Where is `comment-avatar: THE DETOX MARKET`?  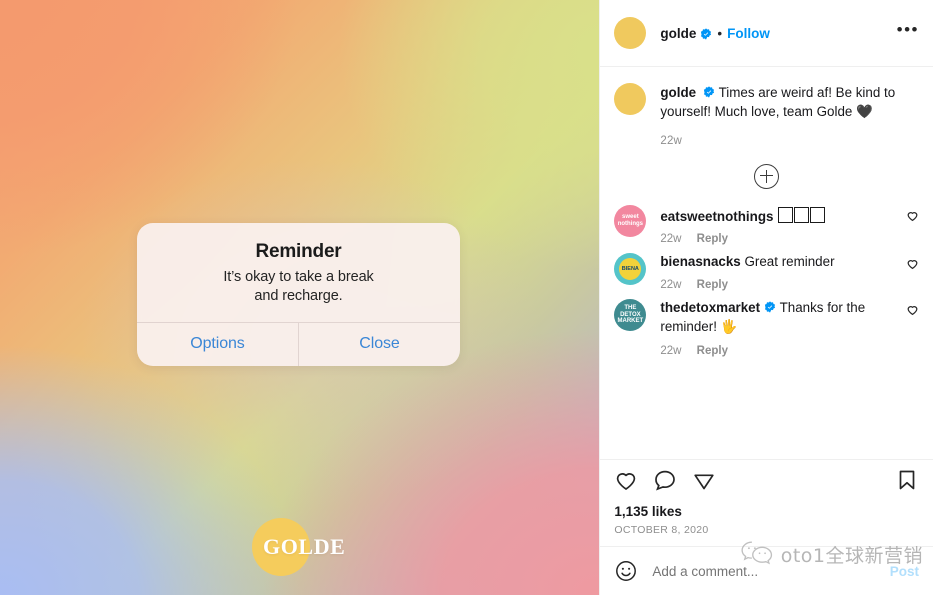 comment-avatar: THE DETOX MARKET is located at coordinates (630, 315).